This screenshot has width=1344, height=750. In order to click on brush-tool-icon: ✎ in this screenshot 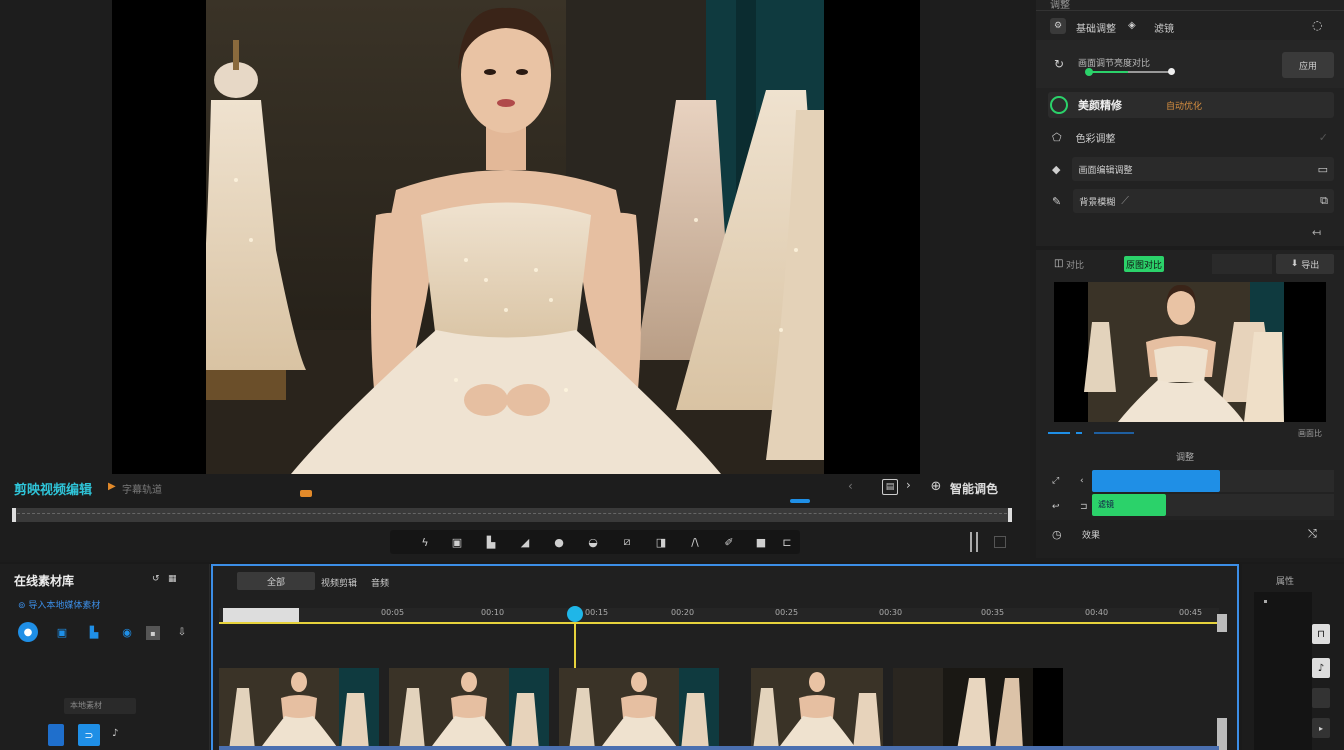, I will do `click(1057, 201)`.